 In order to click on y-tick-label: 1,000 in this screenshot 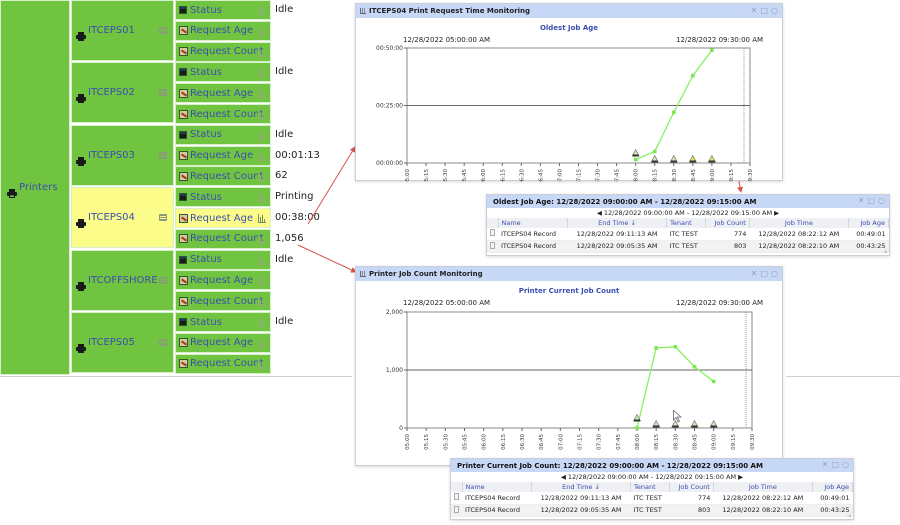, I will do `click(394, 370)`.